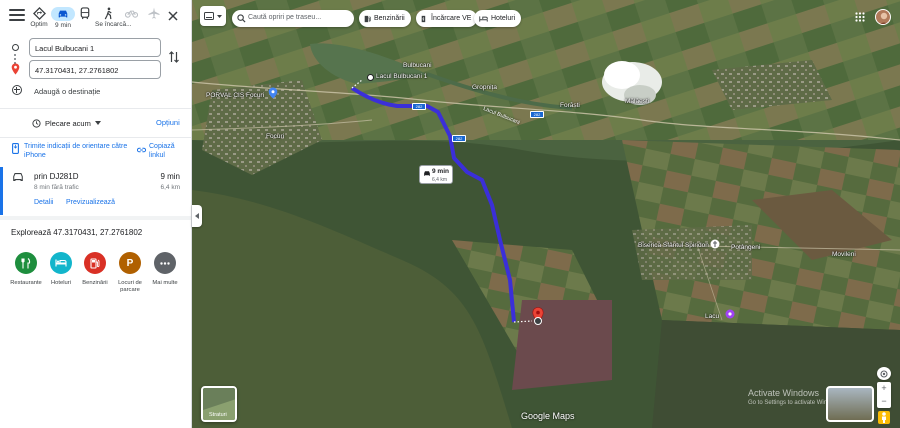 This screenshot has width=900, height=428. I want to click on explore-gas-stations-button: Benzinării, so click(95, 269).